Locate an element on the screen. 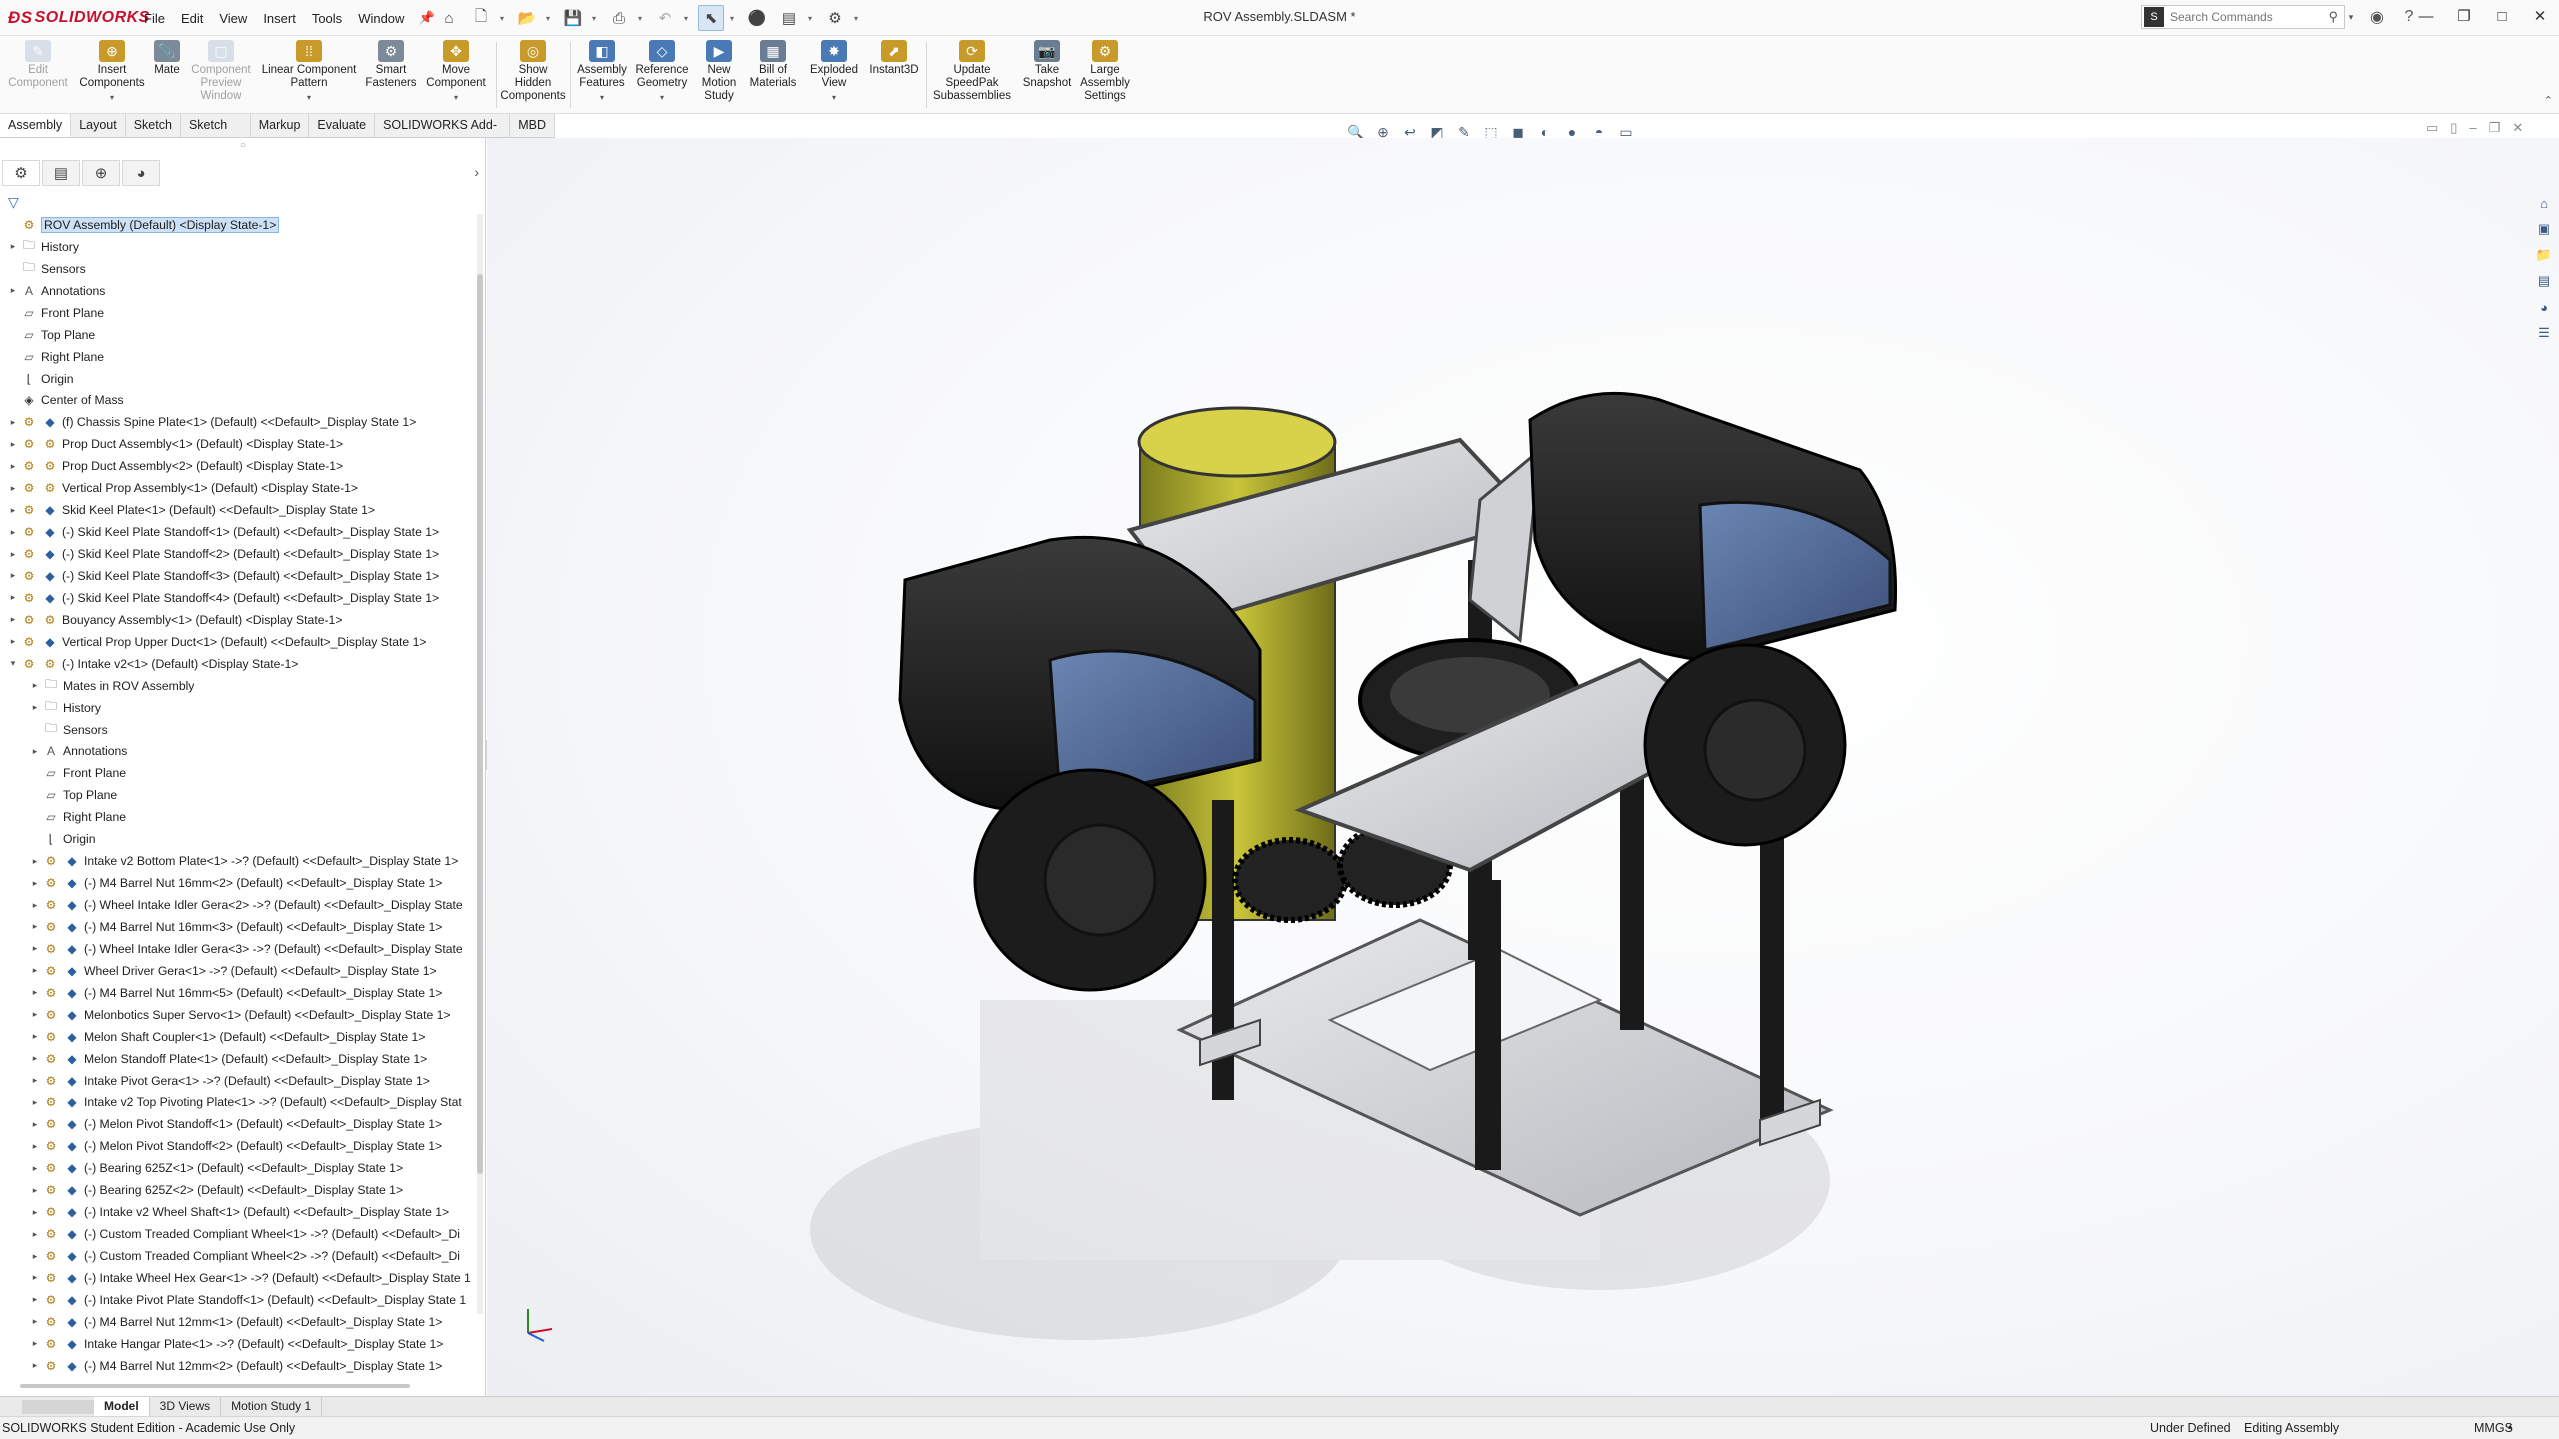 Image resolution: width=2559 pixels, height=1439 pixels. search-commands: S ⚲ is located at coordinates (2243, 17).